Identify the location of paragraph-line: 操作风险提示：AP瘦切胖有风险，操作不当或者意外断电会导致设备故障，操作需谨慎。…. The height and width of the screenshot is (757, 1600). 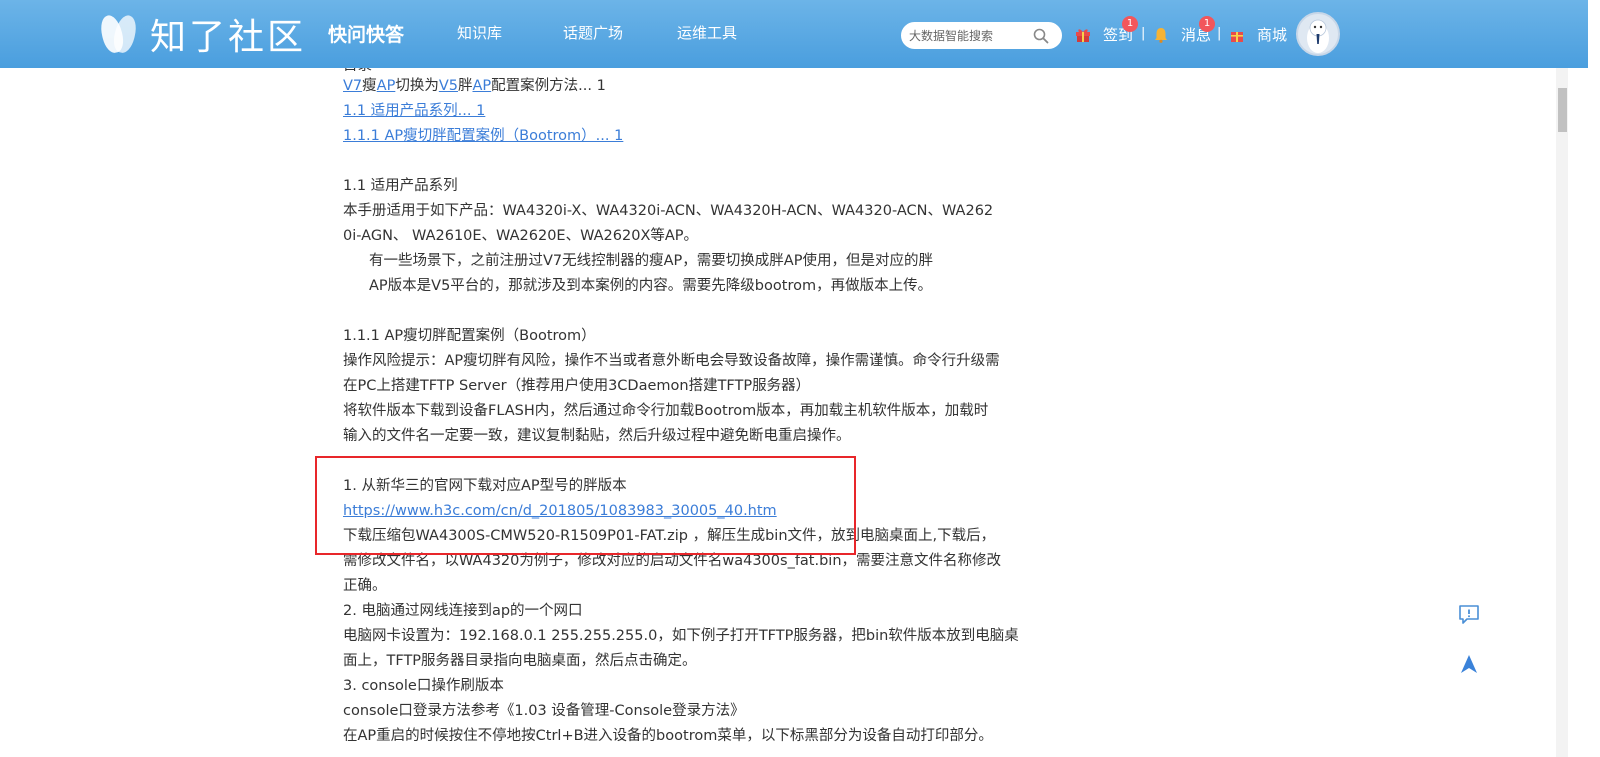
(671, 361).